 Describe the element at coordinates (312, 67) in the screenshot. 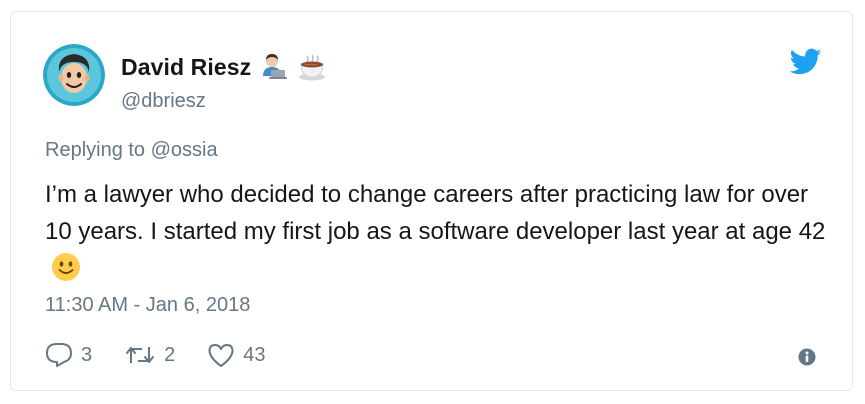

I see `hot-beverage-icon` at that location.